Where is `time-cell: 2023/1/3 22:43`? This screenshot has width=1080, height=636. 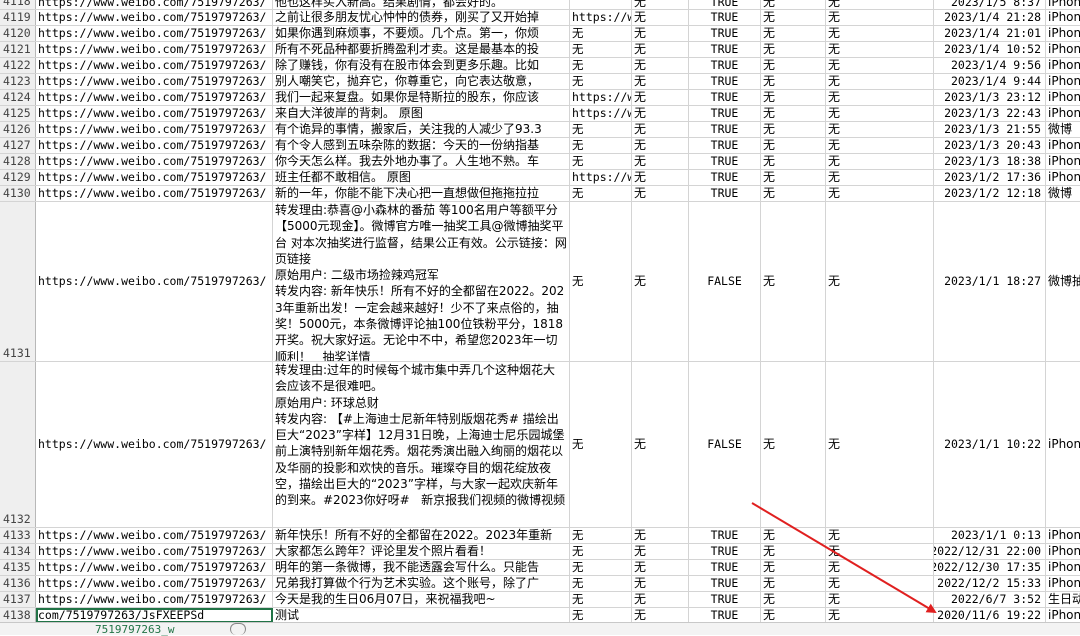 time-cell: 2023/1/3 22:43 is located at coordinates (990, 113).